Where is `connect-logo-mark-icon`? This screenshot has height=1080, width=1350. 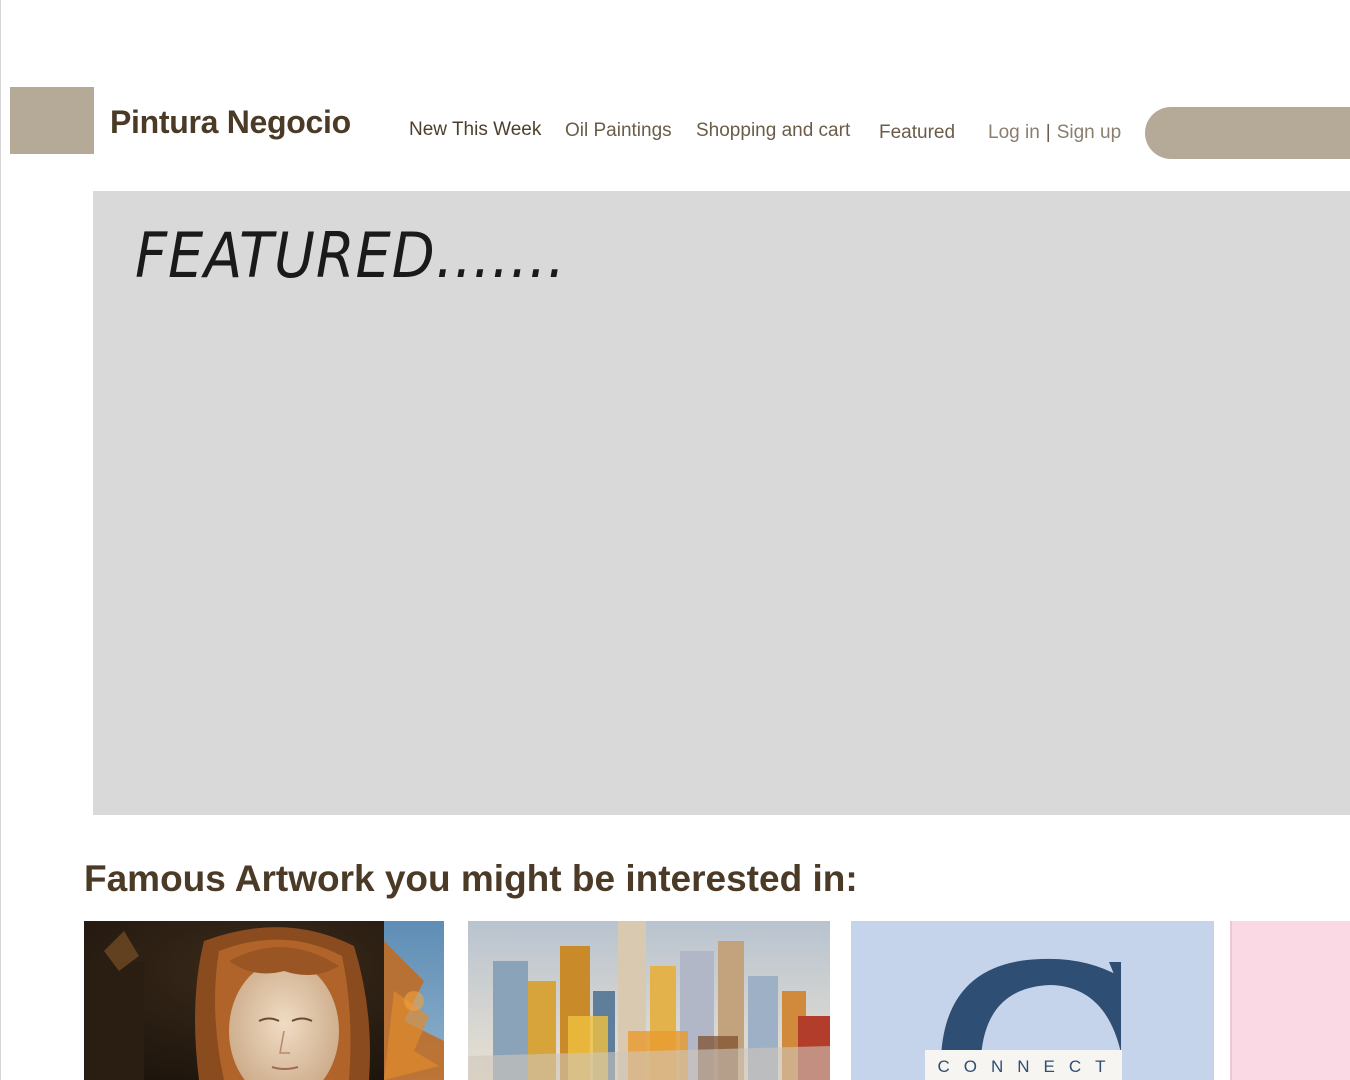 connect-logo-mark-icon is located at coordinates (1031, 1007).